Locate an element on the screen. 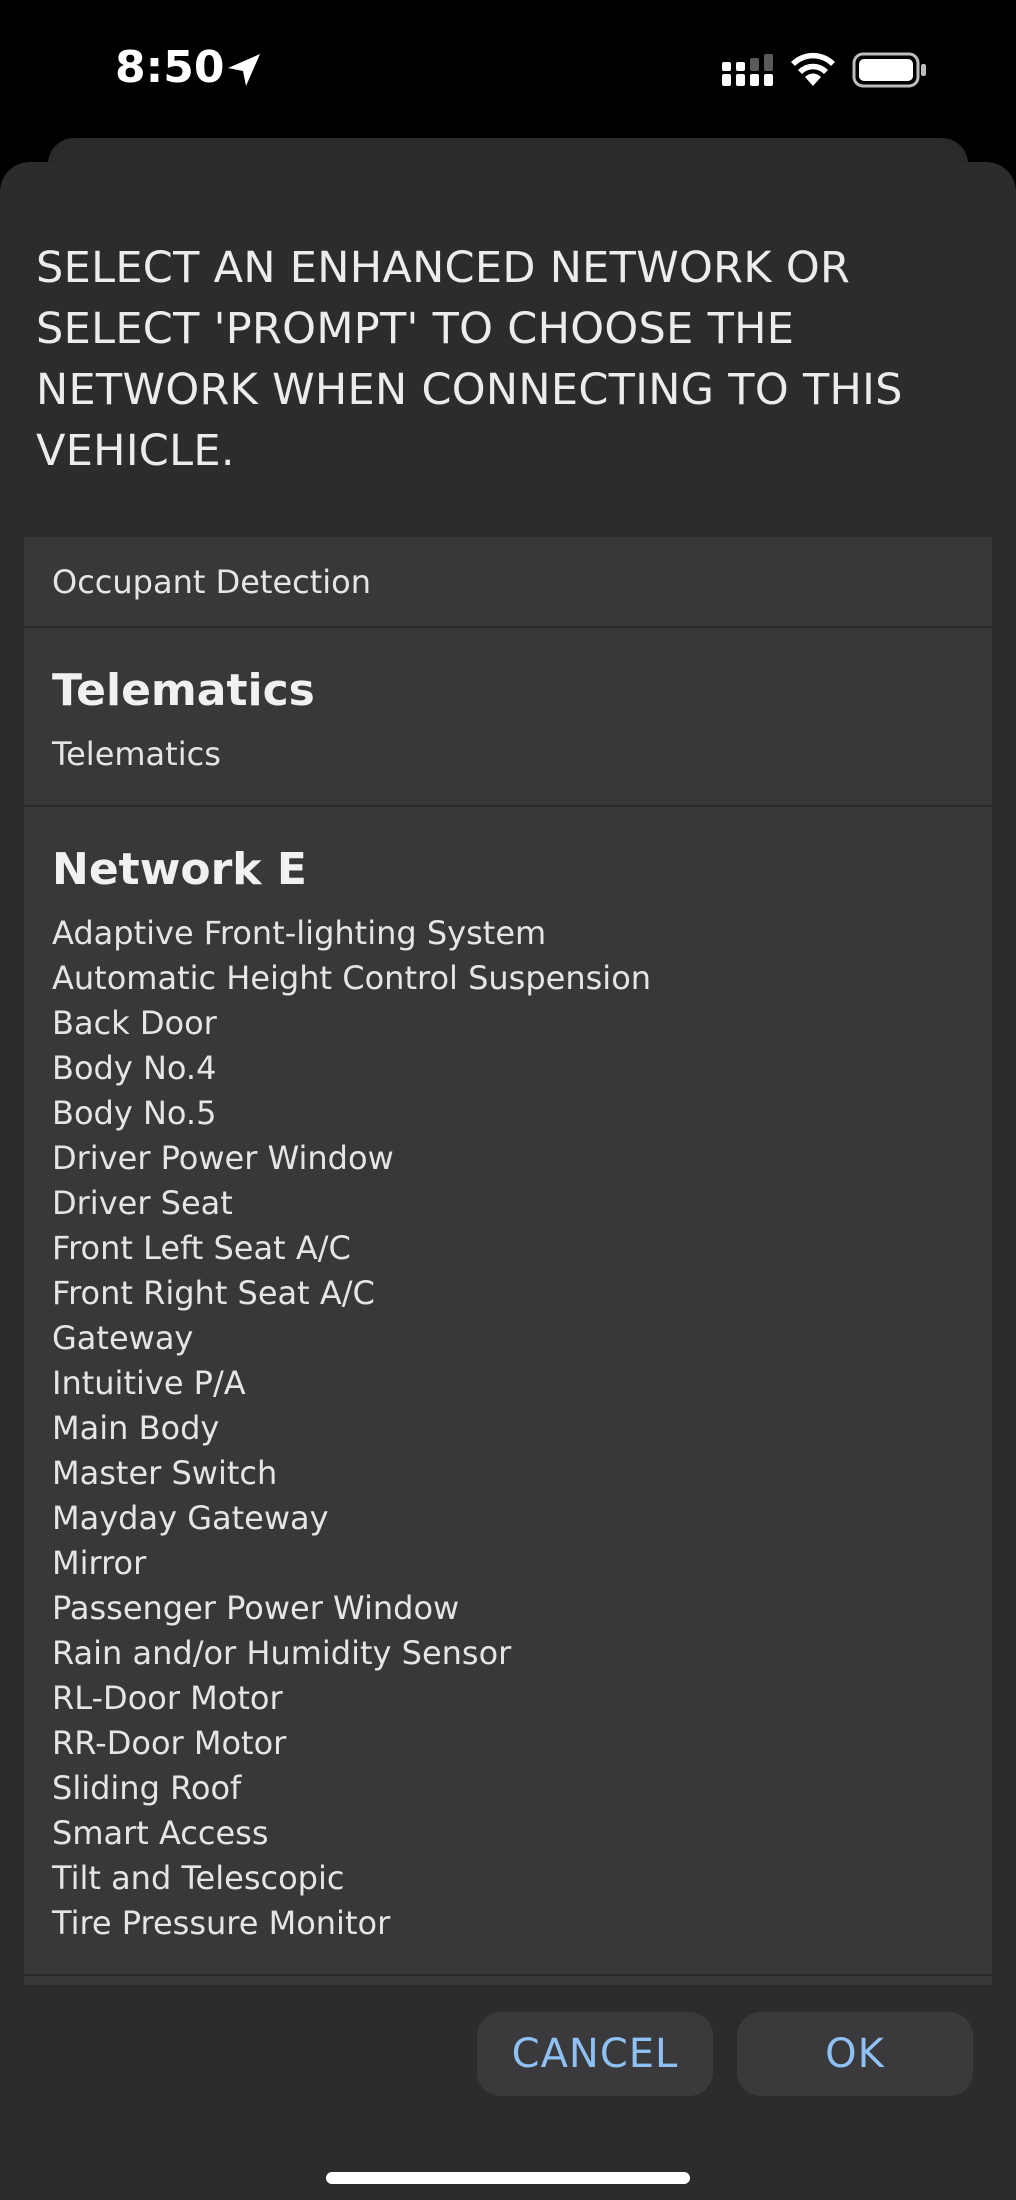  list-item: Sliding Roof is located at coordinates (147, 1788).